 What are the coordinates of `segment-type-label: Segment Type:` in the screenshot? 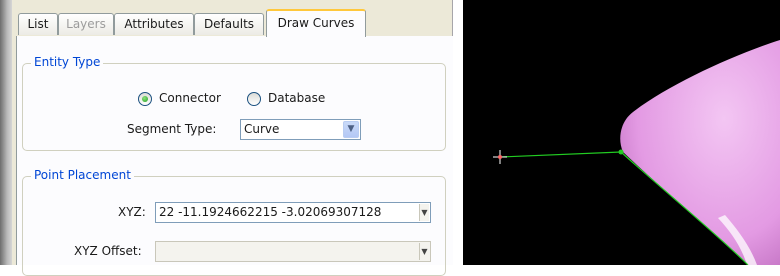 It's located at (172, 129).